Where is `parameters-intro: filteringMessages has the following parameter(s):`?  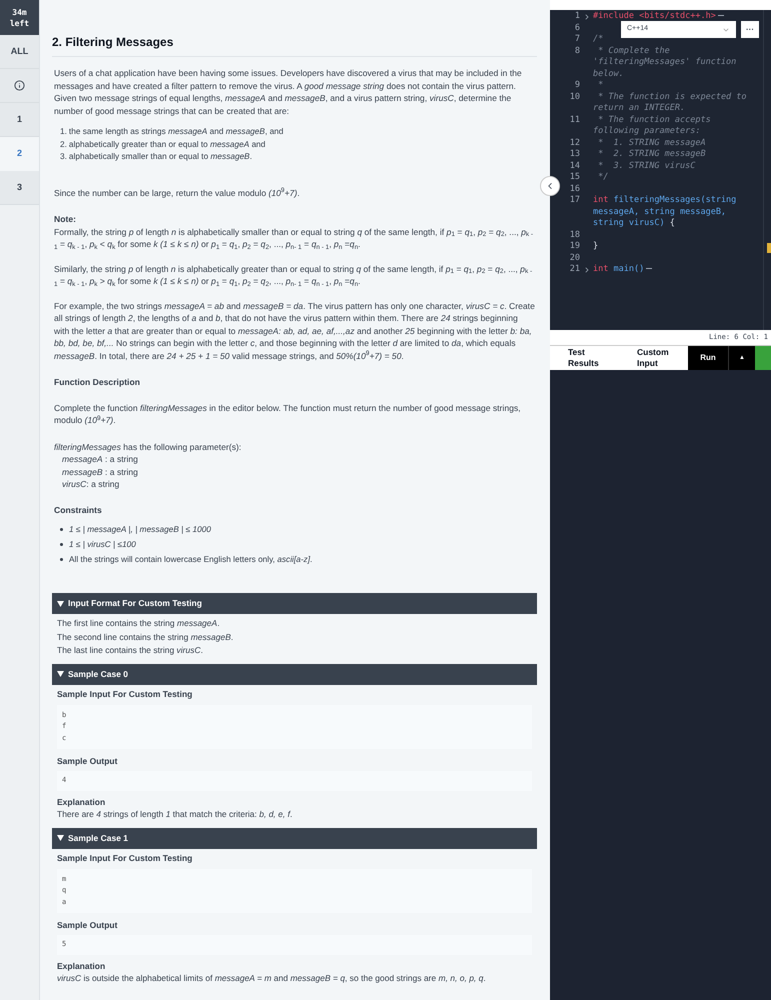
parameters-intro: filteringMessages has the following parameter(s): is located at coordinates (148, 446).